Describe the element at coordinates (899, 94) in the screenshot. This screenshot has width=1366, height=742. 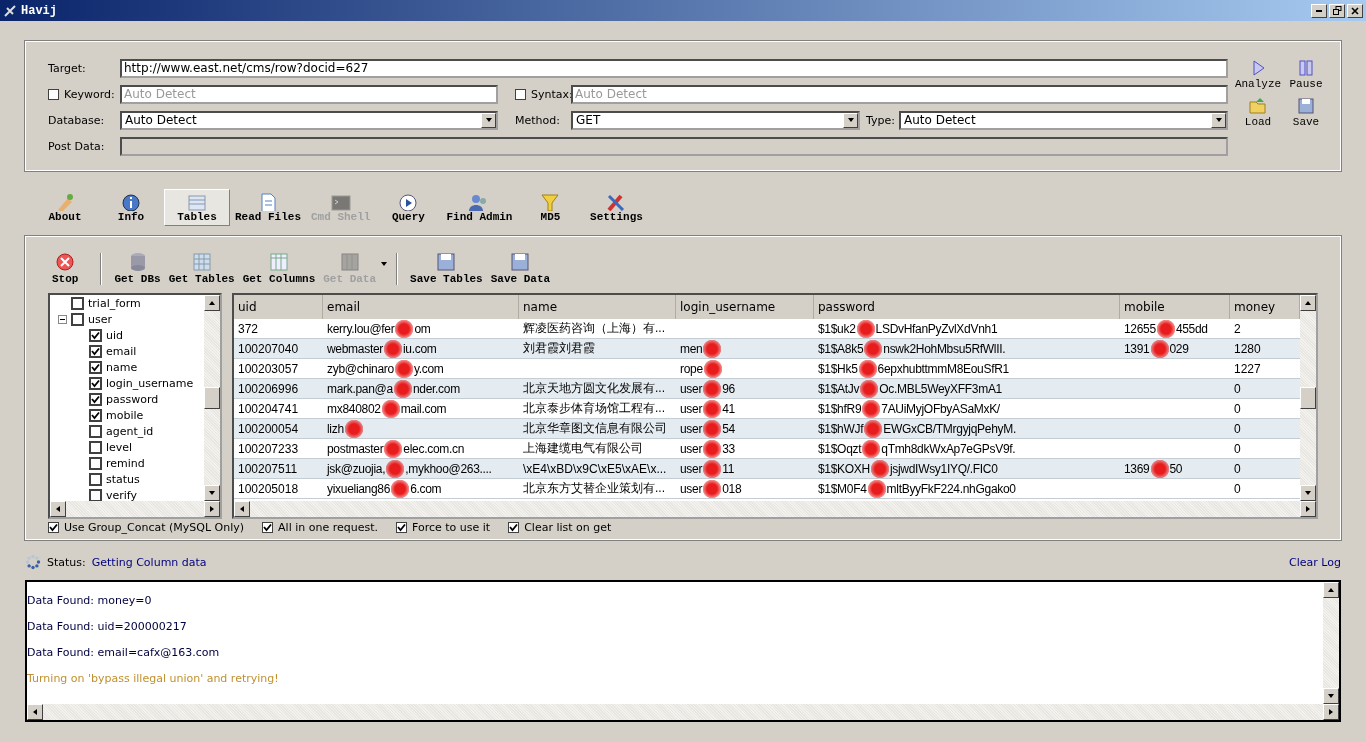
I see `syntax-field: Auto Detect` at that location.